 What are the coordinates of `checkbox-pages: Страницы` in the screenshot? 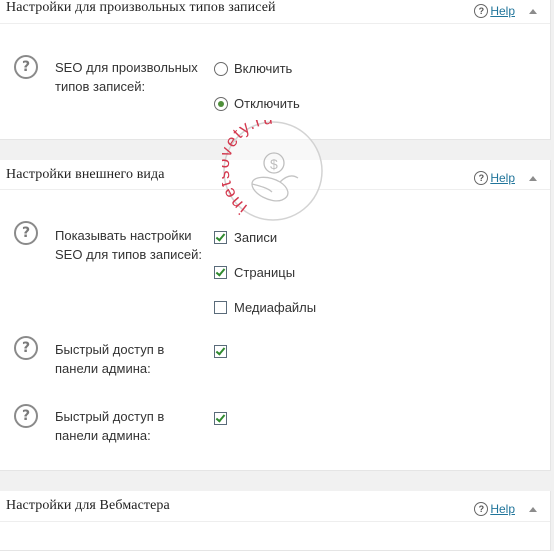 It's located at (254, 272).